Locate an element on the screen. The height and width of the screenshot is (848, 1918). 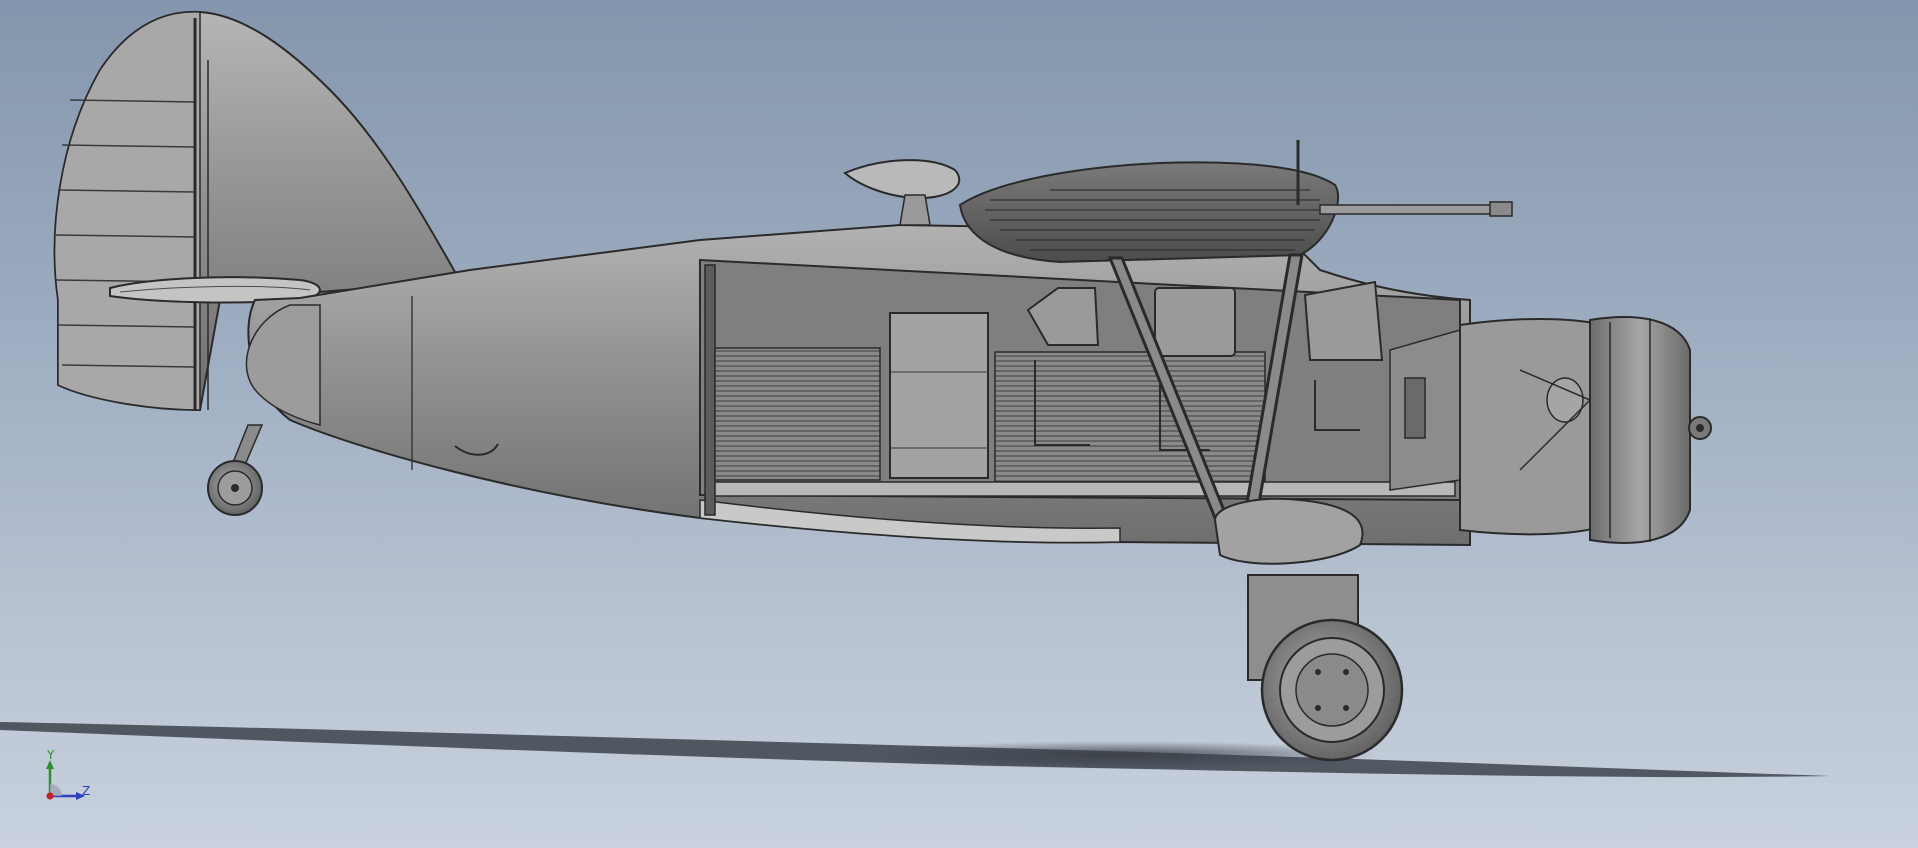
hatched-panel-rear is located at coordinates (797, 414).